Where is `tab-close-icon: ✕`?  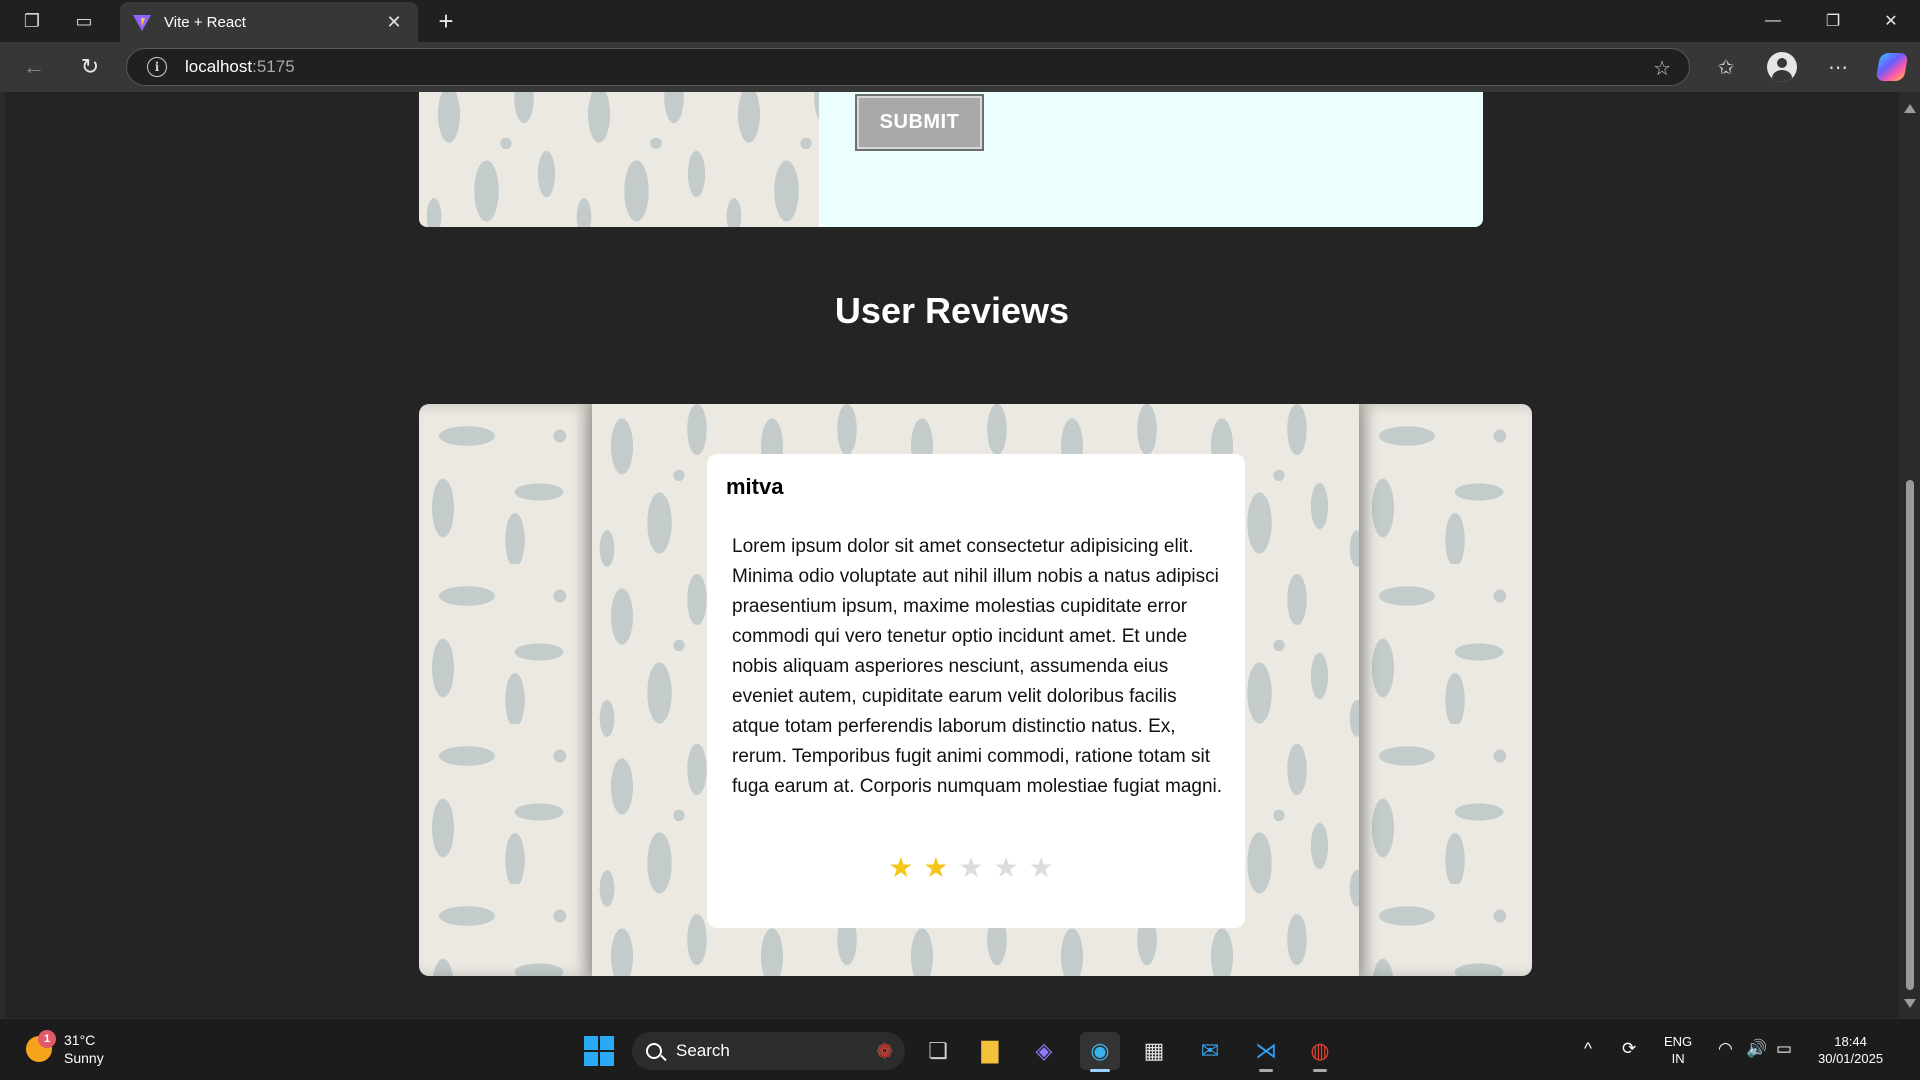
tab-close-icon: ✕ is located at coordinates (394, 22).